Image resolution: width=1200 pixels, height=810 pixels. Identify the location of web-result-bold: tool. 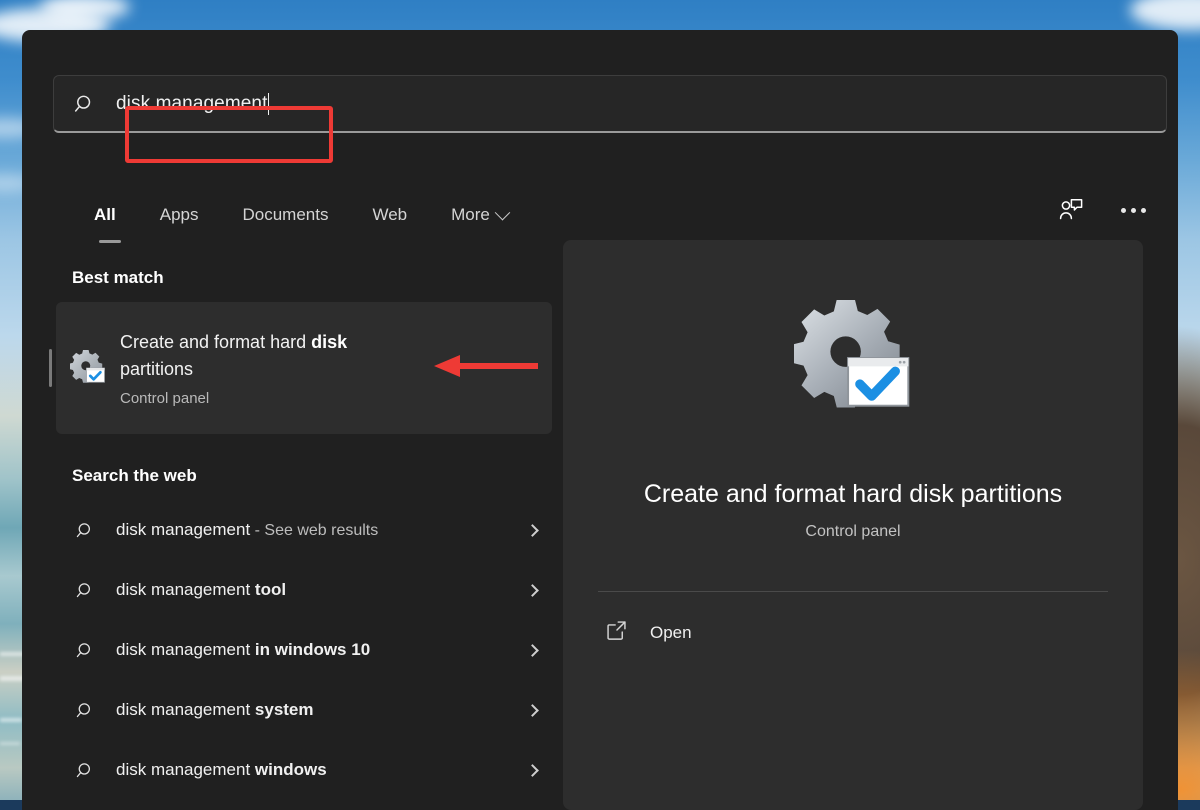
(270, 589).